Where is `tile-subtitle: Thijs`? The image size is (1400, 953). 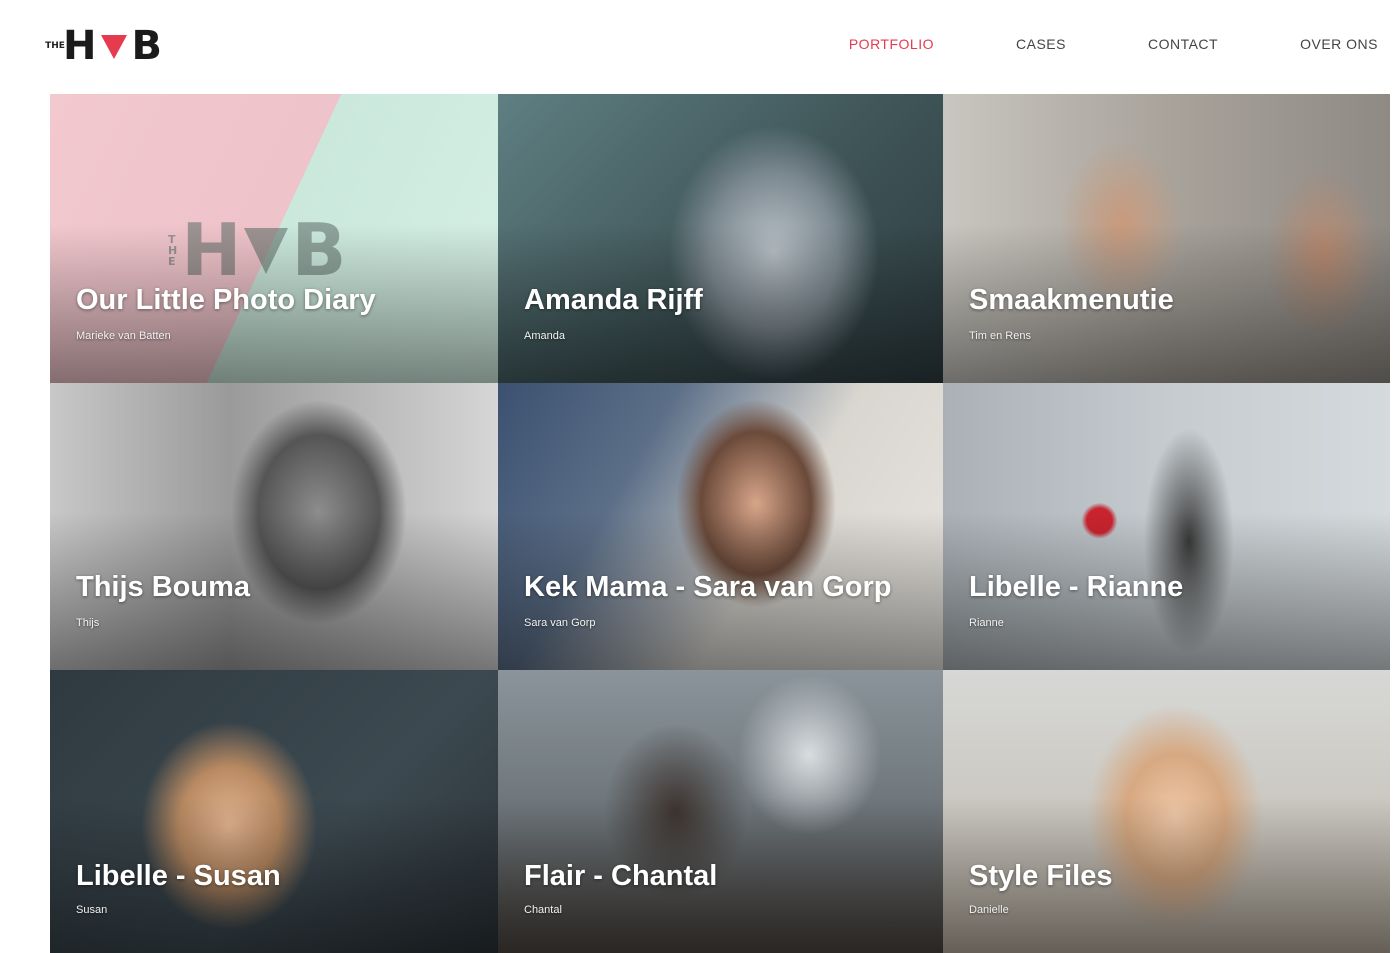 tile-subtitle: Thijs is located at coordinates (88, 623).